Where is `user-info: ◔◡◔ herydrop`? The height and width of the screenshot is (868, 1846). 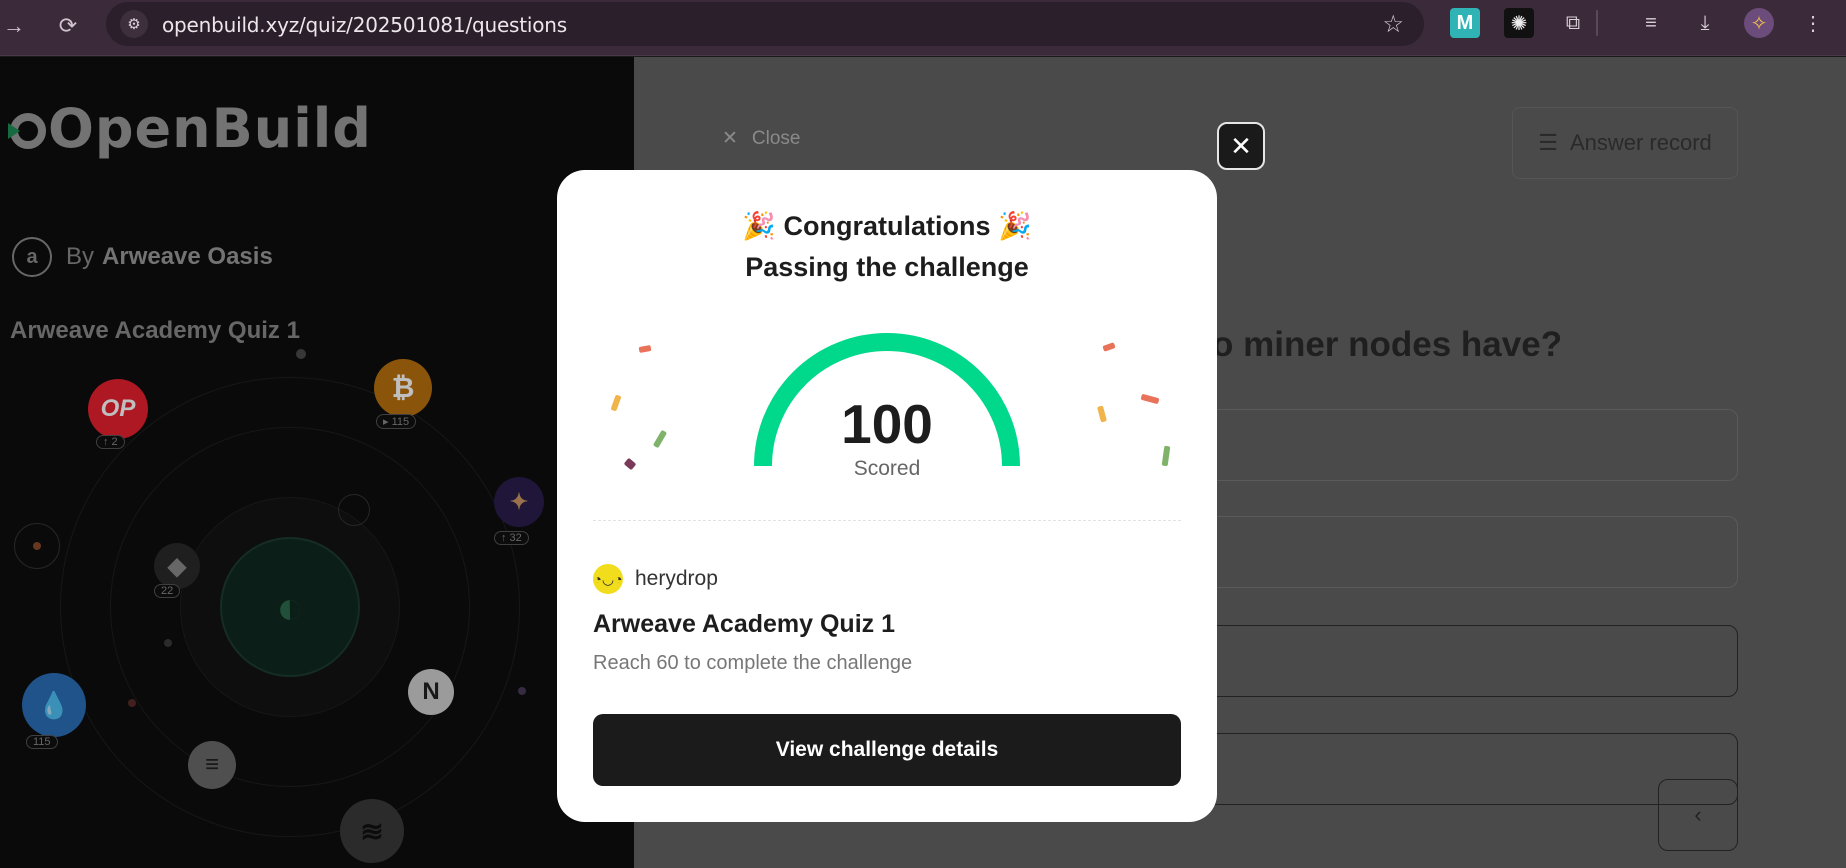
user-info: ◔◡◔ herydrop is located at coordinates (655, 579).